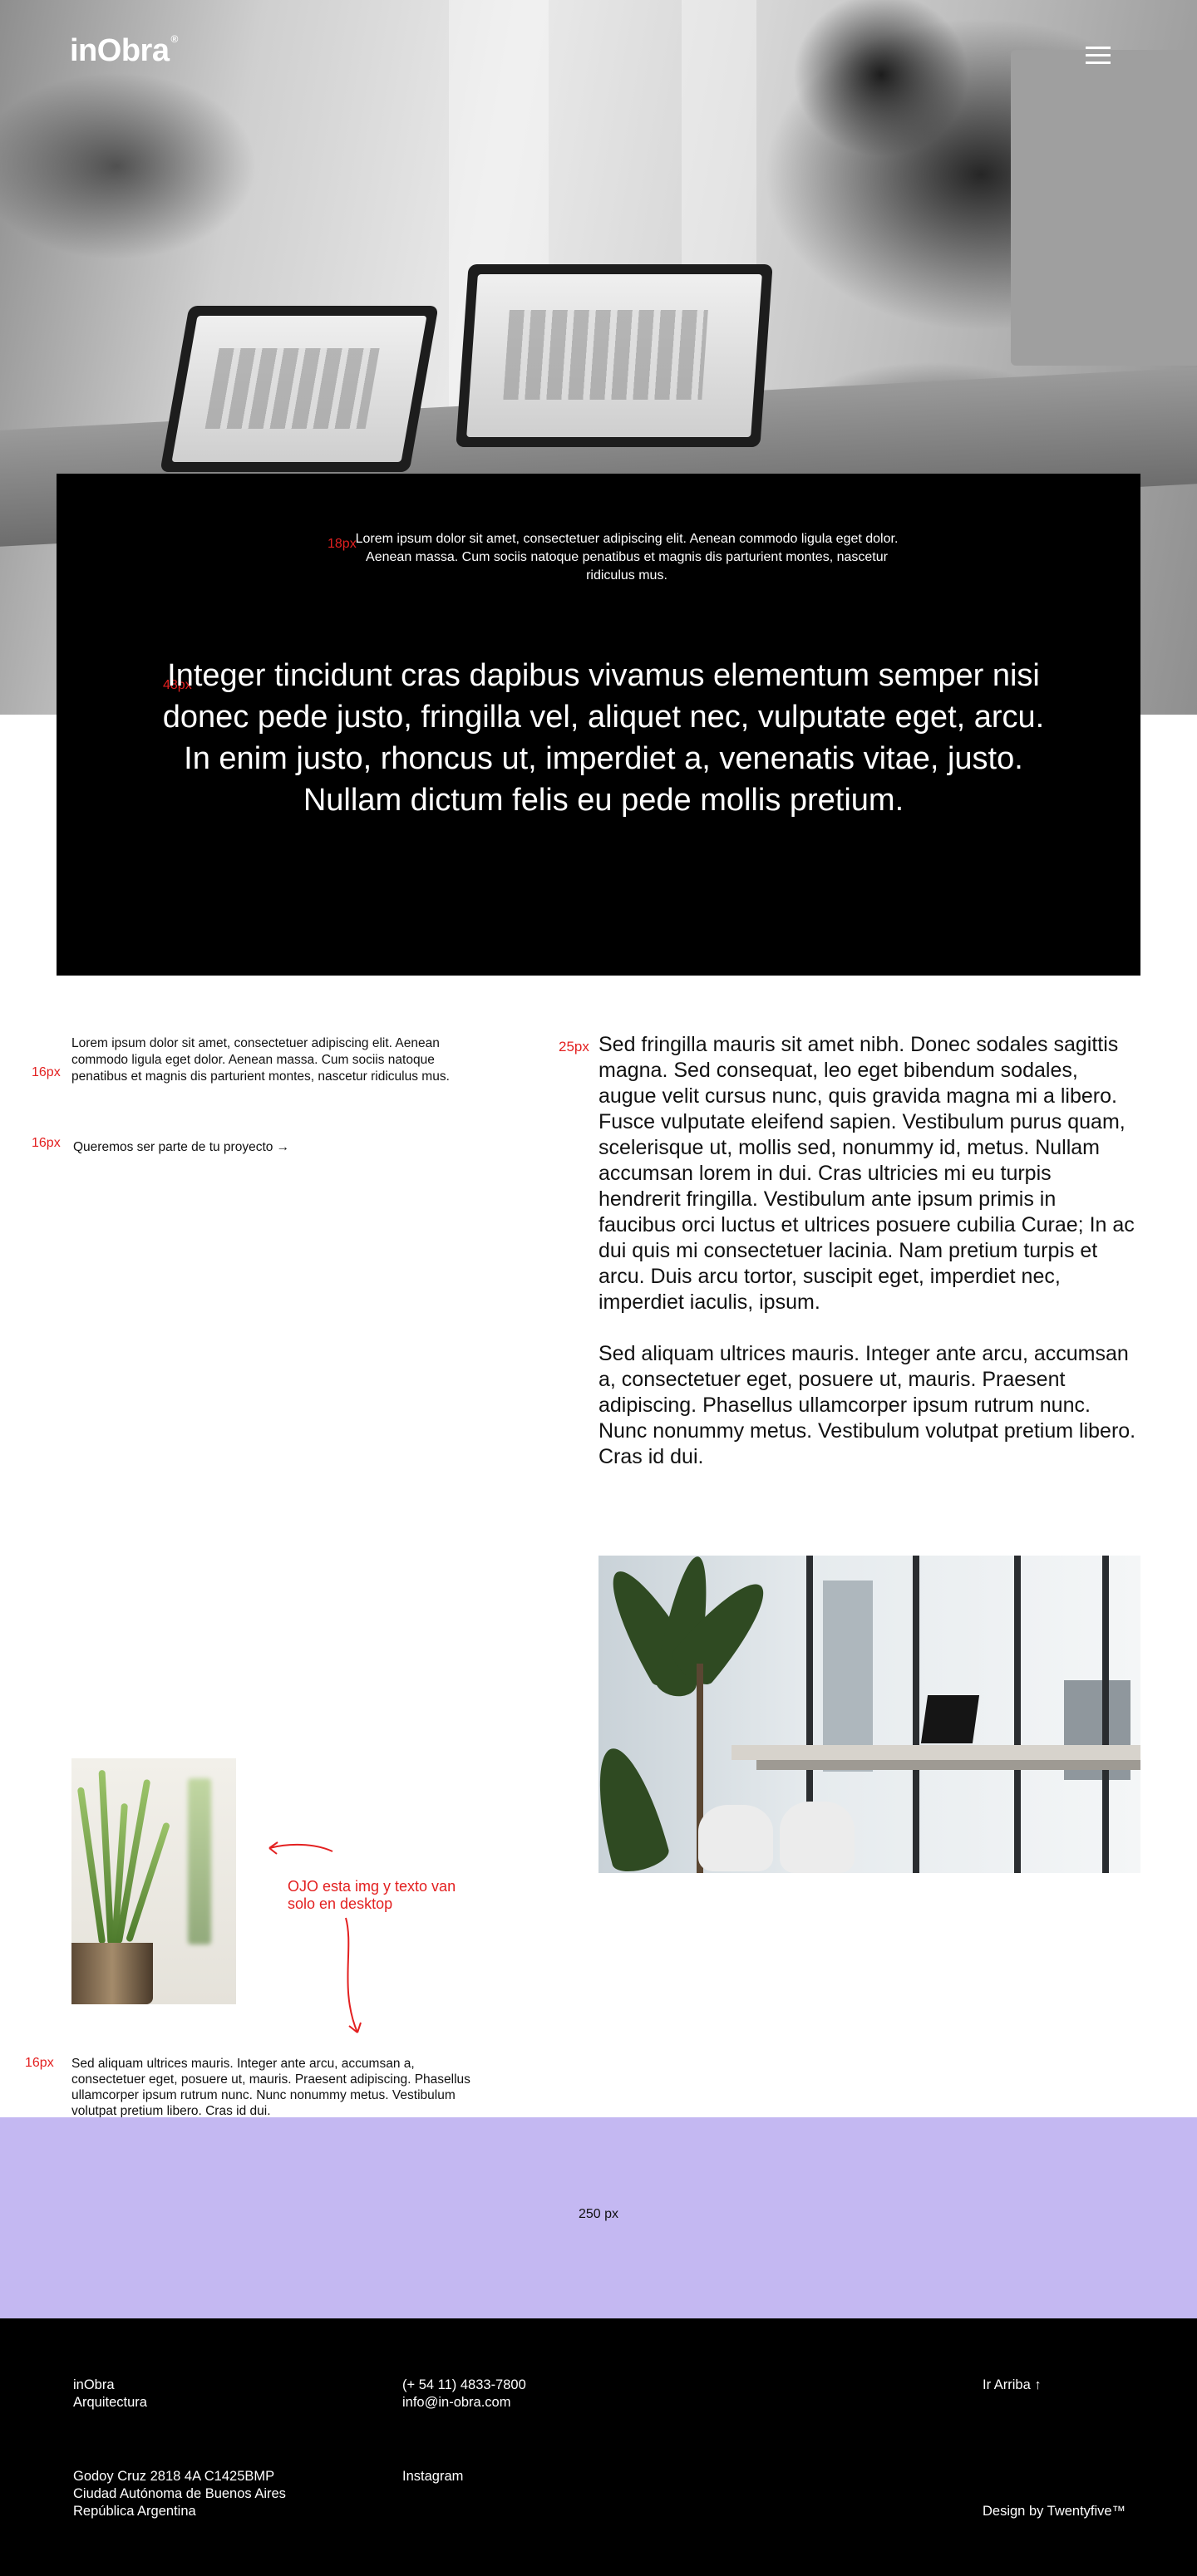 The height and width of the screenshot is (2576, 1197). Describe the element at coordinates (1013, 2385) in the screenshot. I see `back-to-top-link: Ir Arriba ↑` at that location.